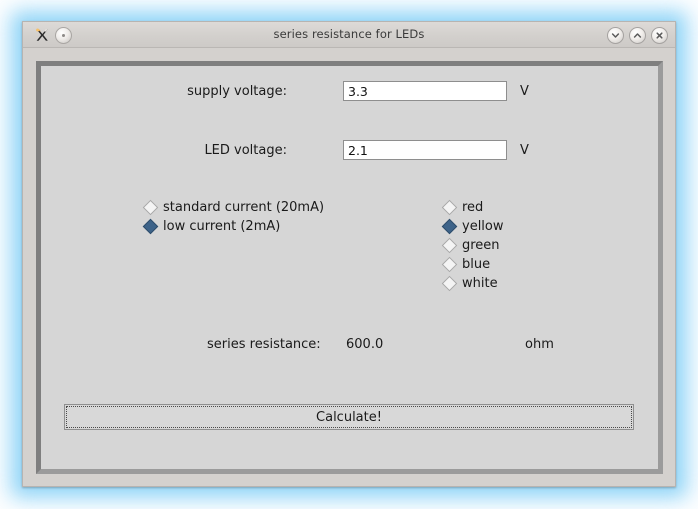  What do you see at coordinates (524, 150) in the screenshot?
I see `led-voltage-unit: V` at bounding box center [524, 150].